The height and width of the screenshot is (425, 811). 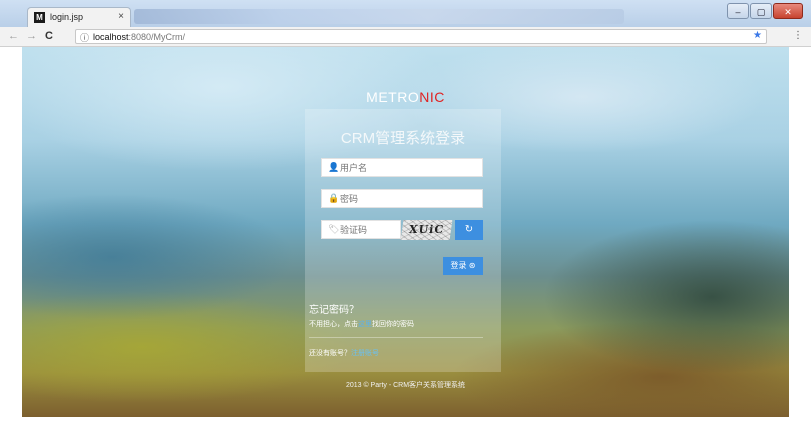 What do you see at coordinates (393, 324) in the screenshot?
I see `forgot-desc-text-2: 找回你的密码` at bounding box center [393, 324].